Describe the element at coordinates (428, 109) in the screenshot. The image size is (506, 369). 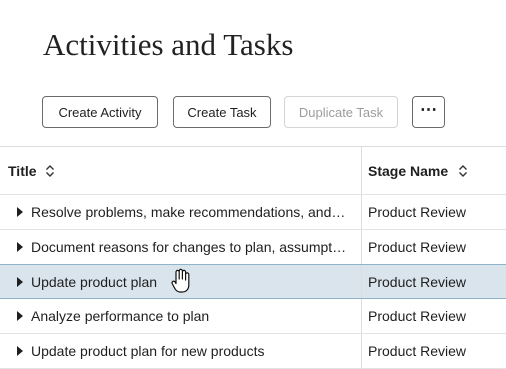
I see `more-icon: ⋯` at that location.